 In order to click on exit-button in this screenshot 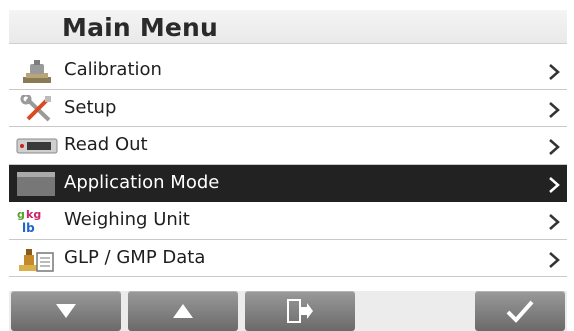, I will do `click(300, 311)`.